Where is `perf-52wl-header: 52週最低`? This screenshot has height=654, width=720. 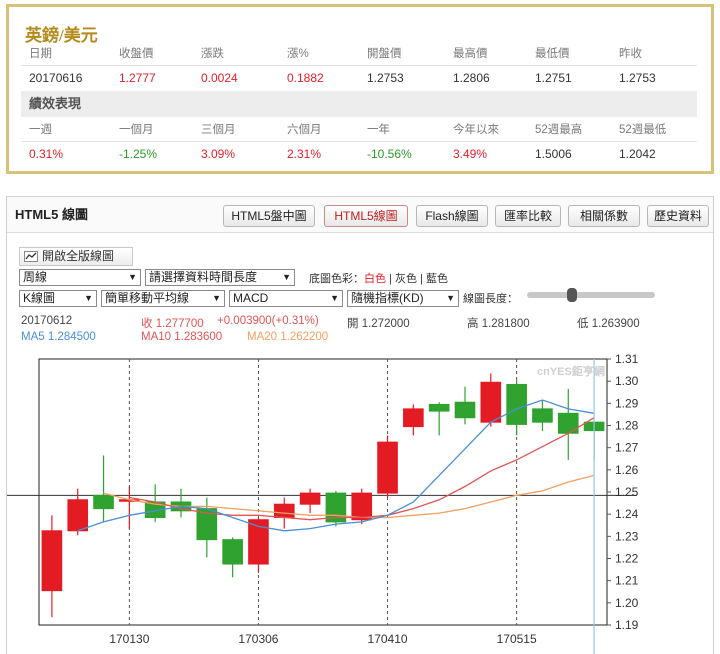
perf-52wl-header: 52週最低 is located at coordinates (643, 130).